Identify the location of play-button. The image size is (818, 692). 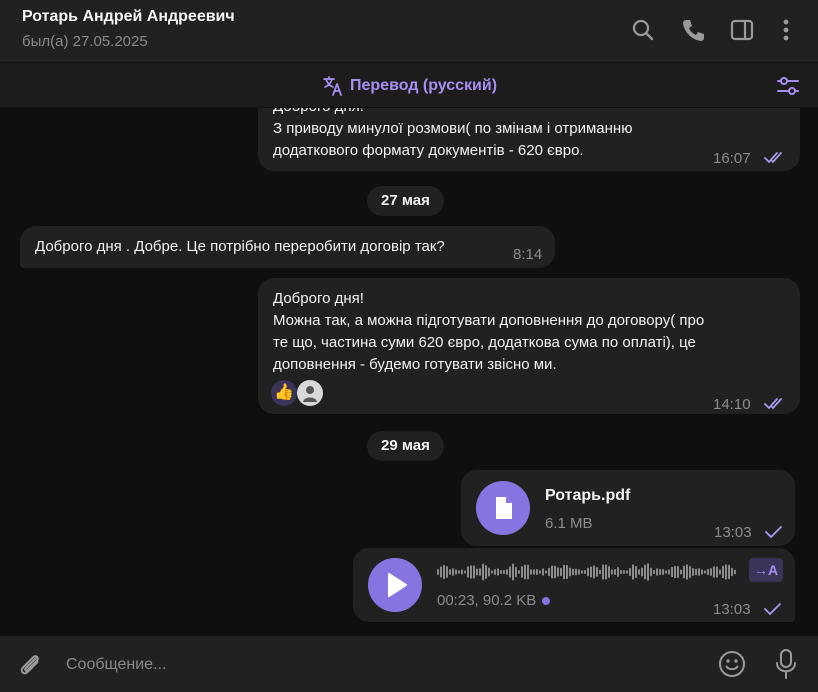
(395, 585).